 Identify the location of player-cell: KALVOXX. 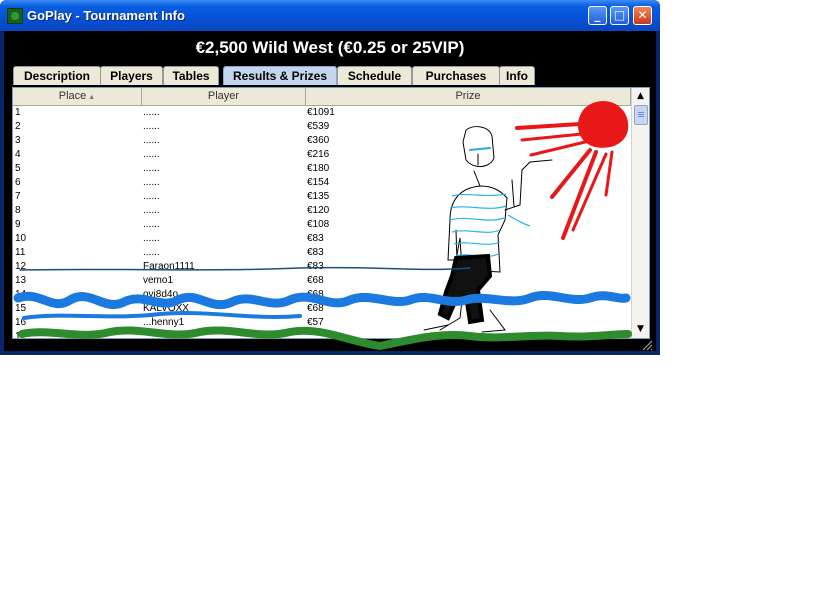
(166, 308).